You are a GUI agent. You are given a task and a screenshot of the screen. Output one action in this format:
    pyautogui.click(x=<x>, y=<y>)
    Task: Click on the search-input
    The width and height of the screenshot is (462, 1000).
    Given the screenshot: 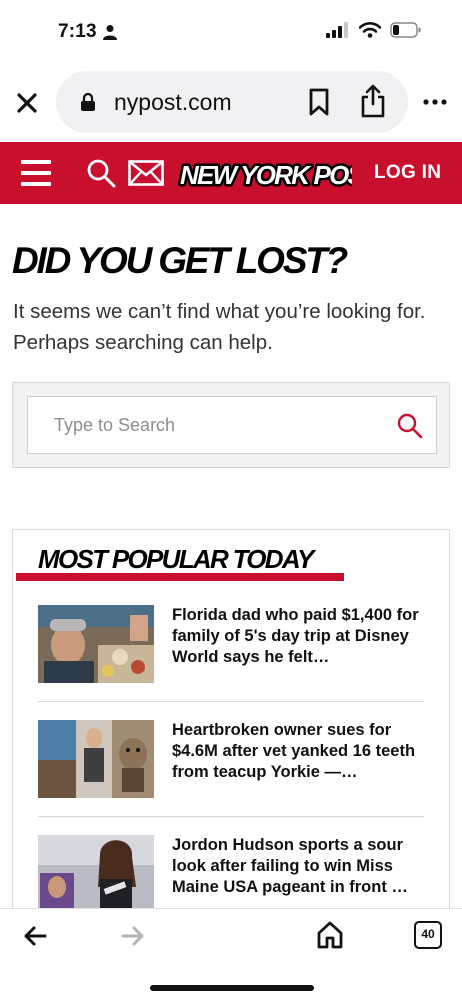 What is the action you would take?
    pyautogui.click(x=232, y=425)
    